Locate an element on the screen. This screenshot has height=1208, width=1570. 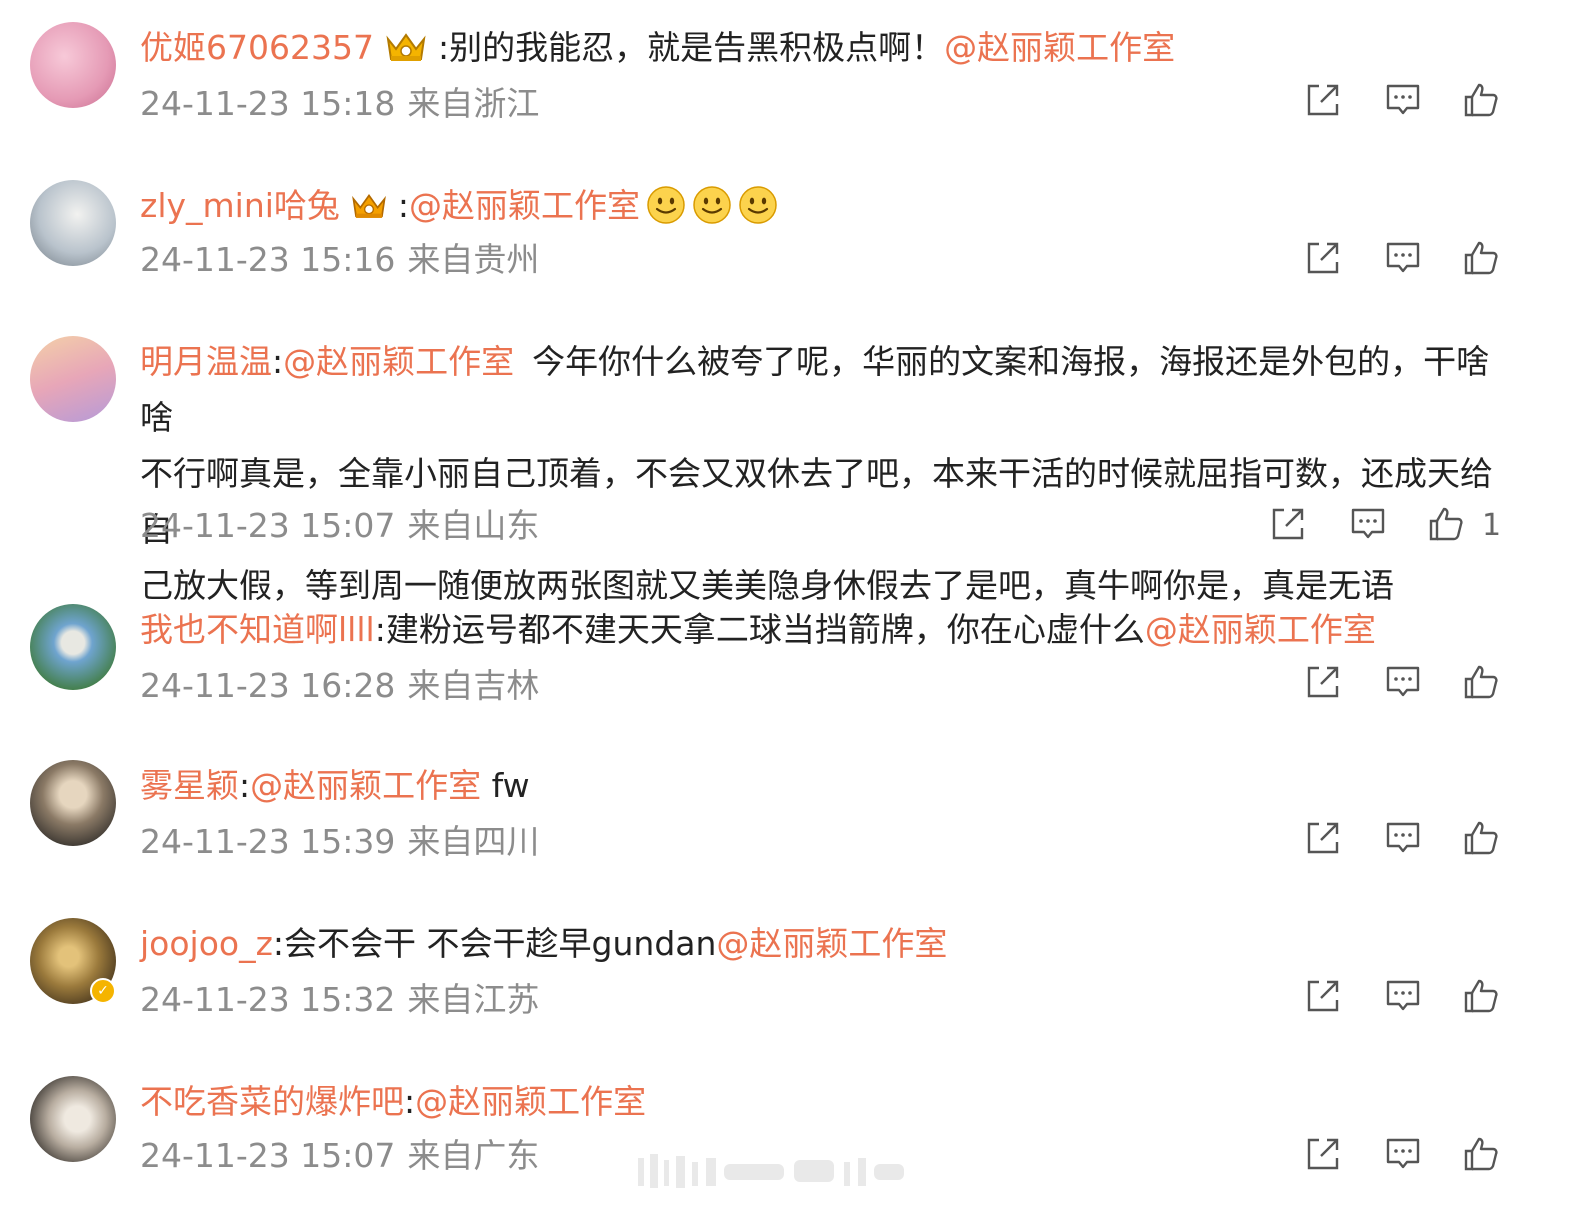
action-bar: 1 is located at coordinates (1400, 526).